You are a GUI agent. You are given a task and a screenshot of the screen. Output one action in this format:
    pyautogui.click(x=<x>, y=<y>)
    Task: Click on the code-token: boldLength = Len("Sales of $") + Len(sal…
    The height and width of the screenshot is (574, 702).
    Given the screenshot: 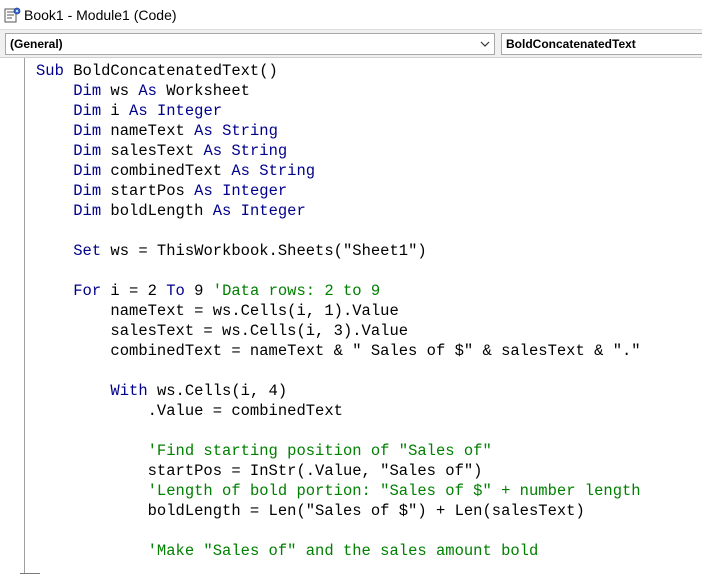 What is the action you would take?
    pyautogui.click(x=310, y=511)
    